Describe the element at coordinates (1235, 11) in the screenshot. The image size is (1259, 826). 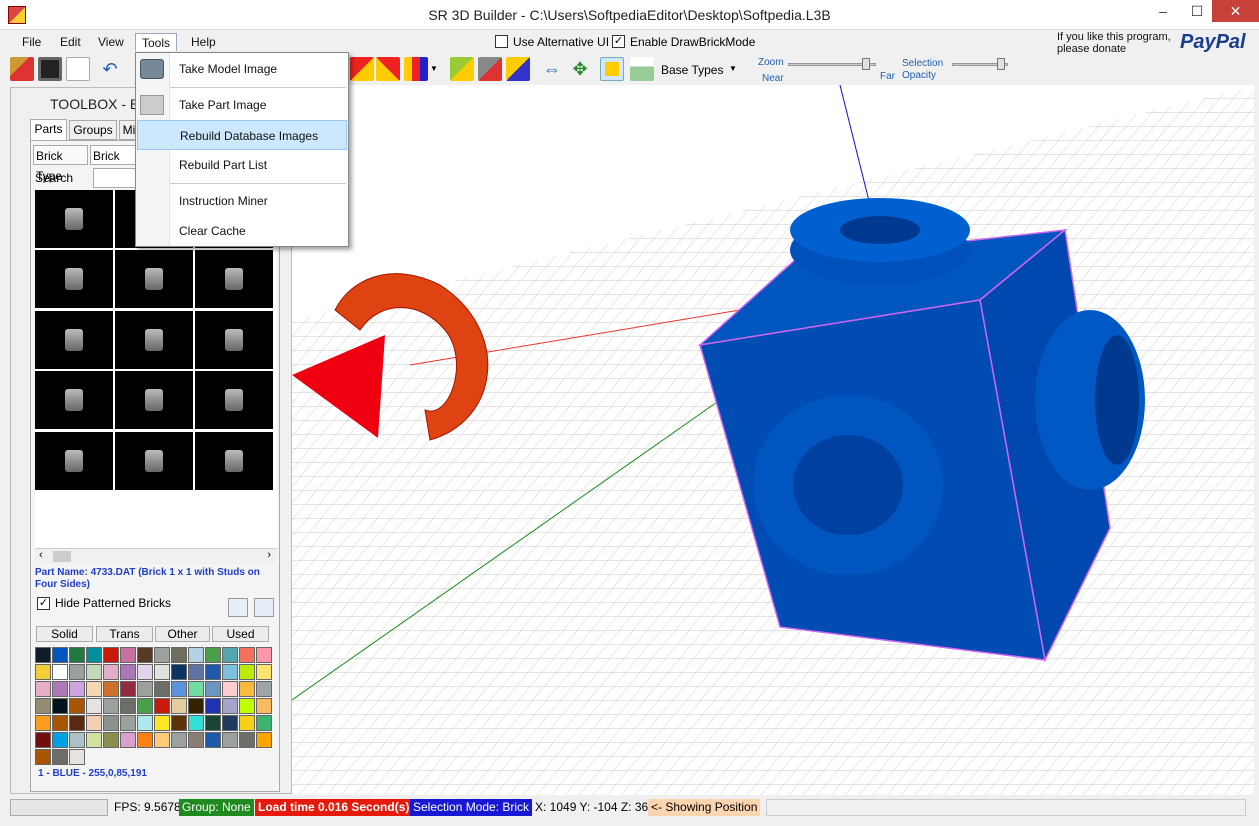
I see `close-button: ✕` at that location.